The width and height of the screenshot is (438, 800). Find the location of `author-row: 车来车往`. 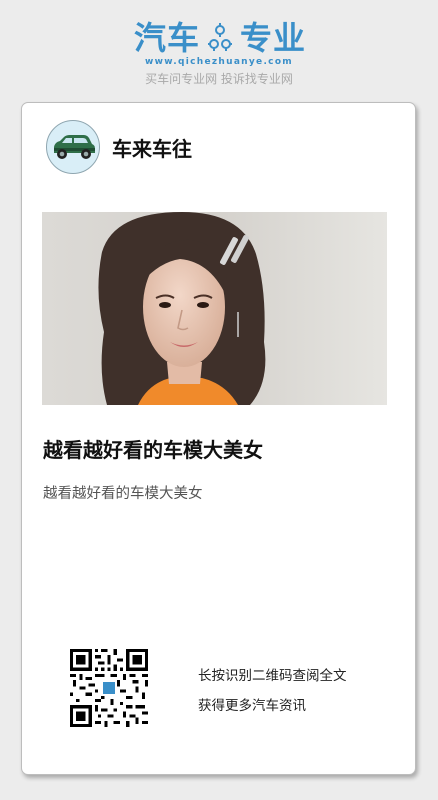

author-row: 车来车往 is located at coordinates (119, 147).